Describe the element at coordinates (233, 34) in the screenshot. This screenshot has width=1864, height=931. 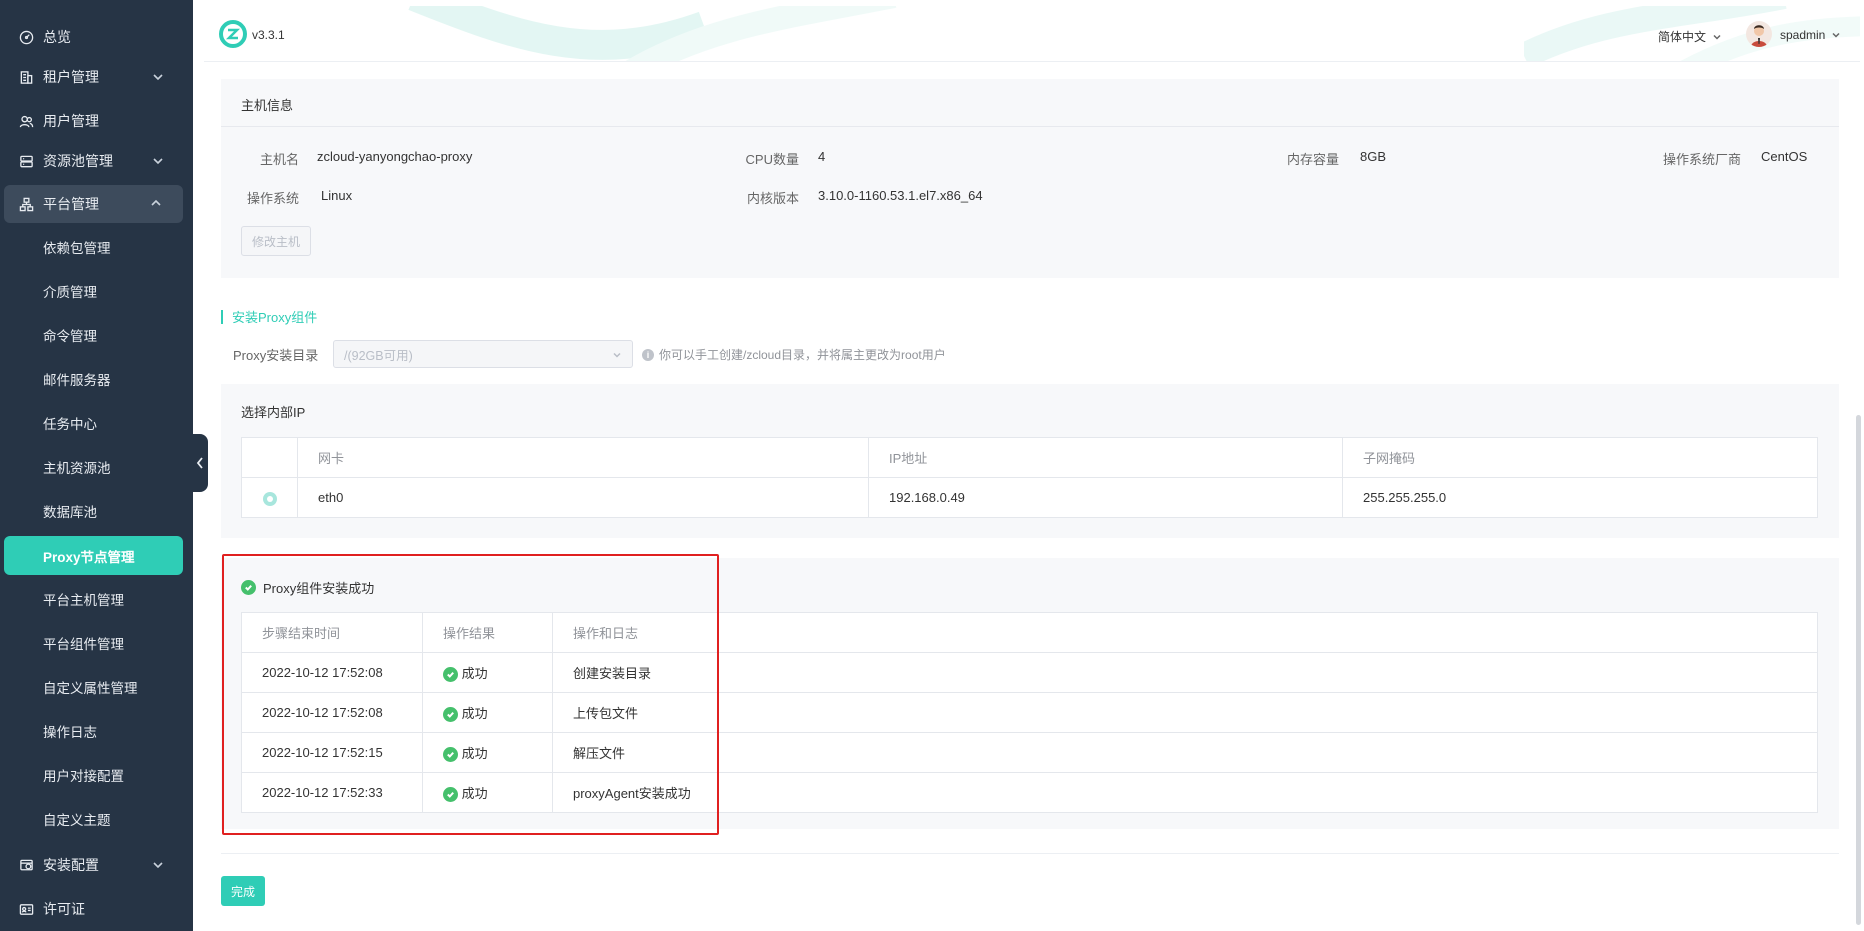
I see `app-logo` at that location.